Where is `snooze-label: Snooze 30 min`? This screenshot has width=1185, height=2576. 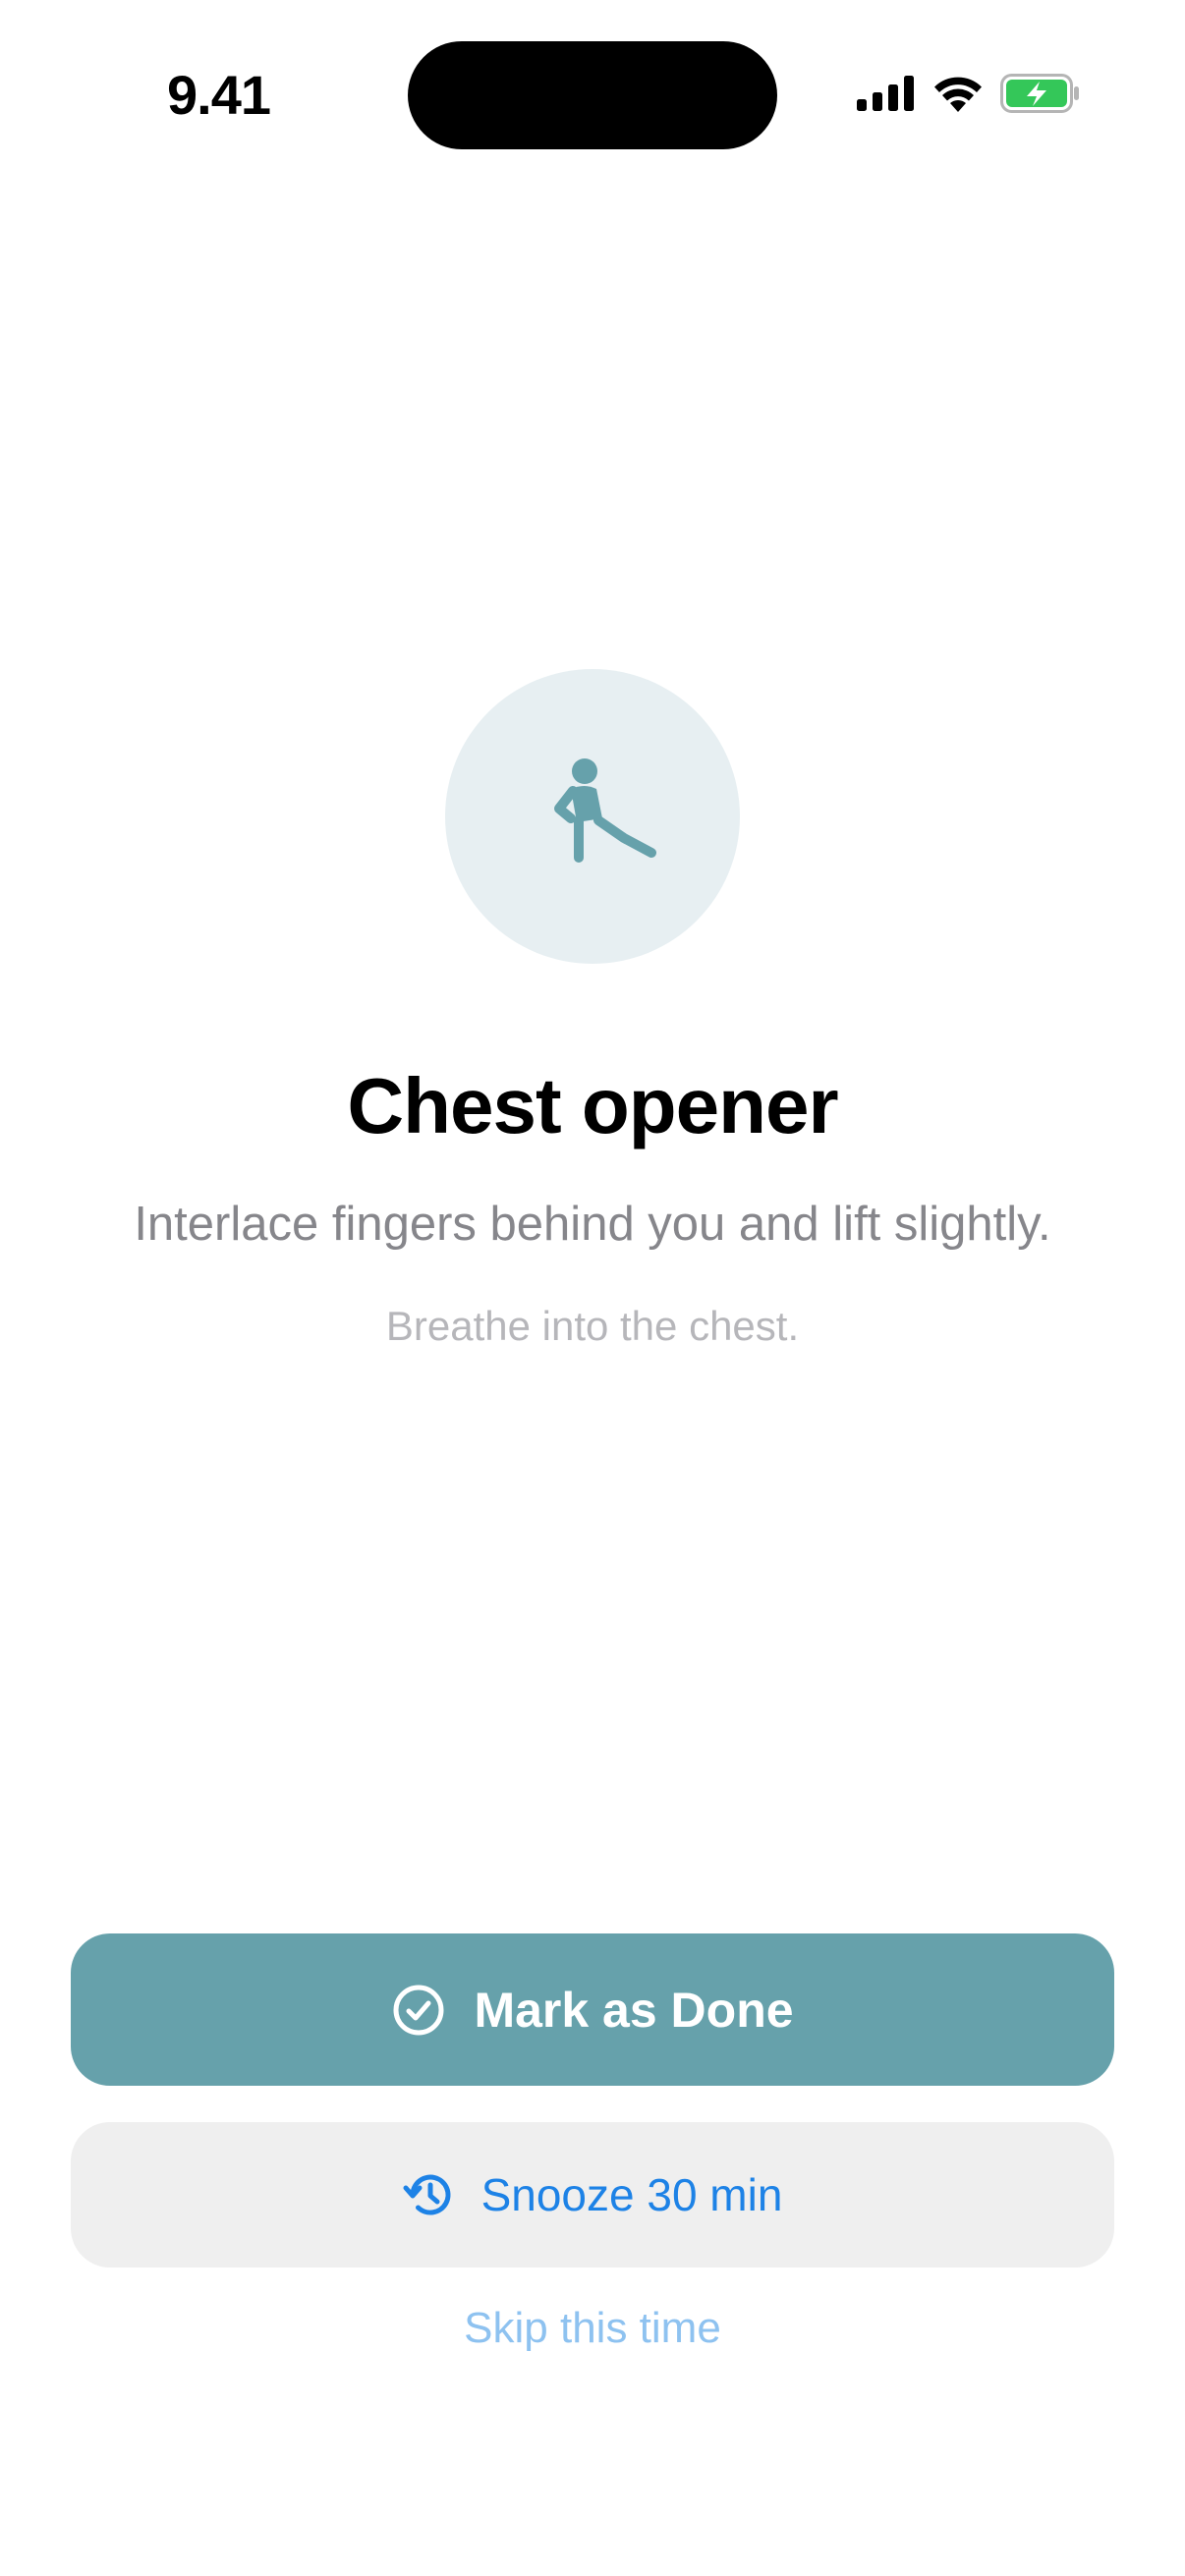 snooze-label: Snooze 30 min is located at coordinates (631, 2194).